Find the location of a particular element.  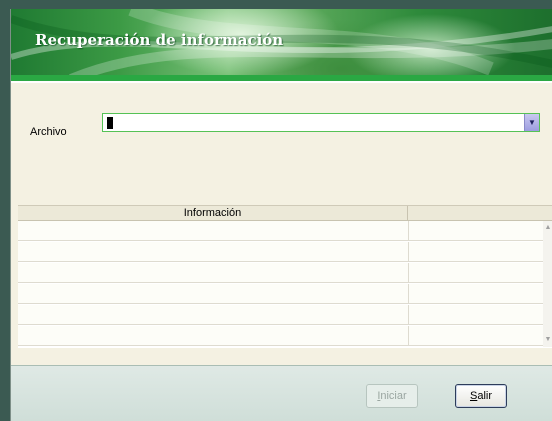

grid-header: Información is located at coordinates (285, 213).